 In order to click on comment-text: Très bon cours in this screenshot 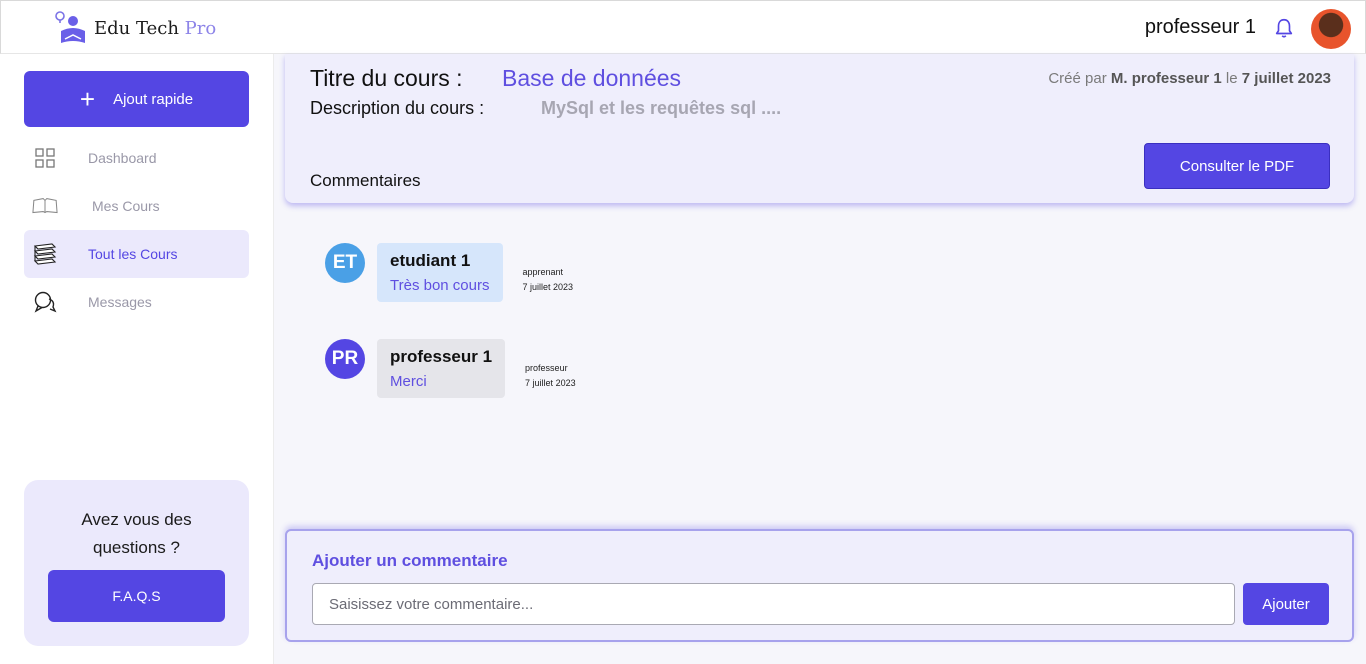, I will do `click(440, 285)`.